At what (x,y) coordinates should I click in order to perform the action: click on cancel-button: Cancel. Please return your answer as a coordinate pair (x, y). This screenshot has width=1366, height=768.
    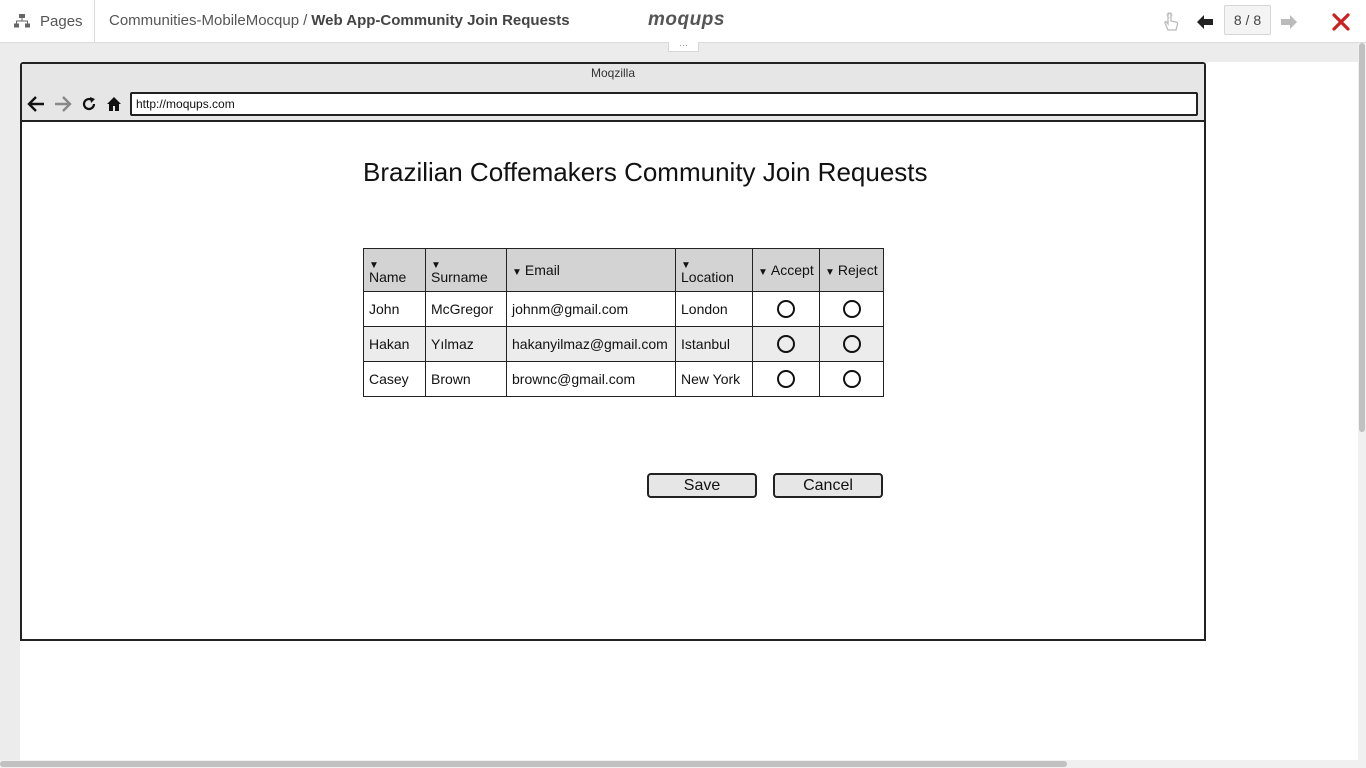
    Looking at the image, I should click on (828, 485).